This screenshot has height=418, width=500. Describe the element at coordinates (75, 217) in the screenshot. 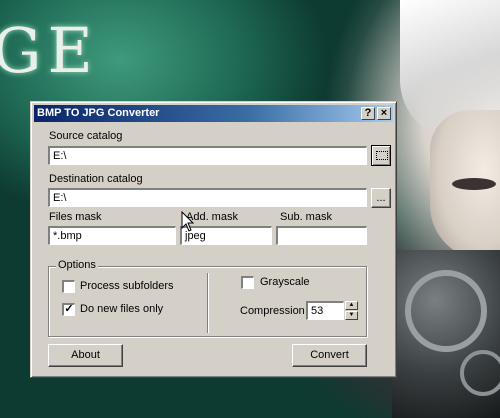

I see `files-mask-label: Files mask` at that location.